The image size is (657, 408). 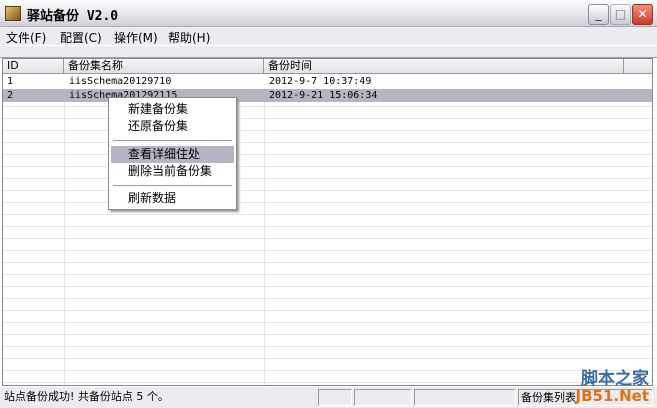 What do you see at coordinates (73, 16) in the screenshot?
I see `window-title: 驿站备份 V2.0` at bounding box center [73, 16].